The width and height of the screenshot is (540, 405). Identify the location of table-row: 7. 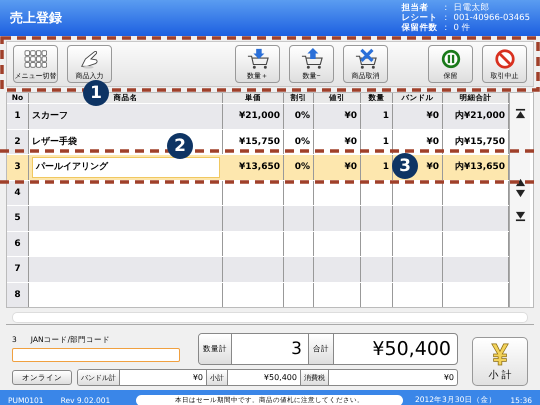
(258, 269).